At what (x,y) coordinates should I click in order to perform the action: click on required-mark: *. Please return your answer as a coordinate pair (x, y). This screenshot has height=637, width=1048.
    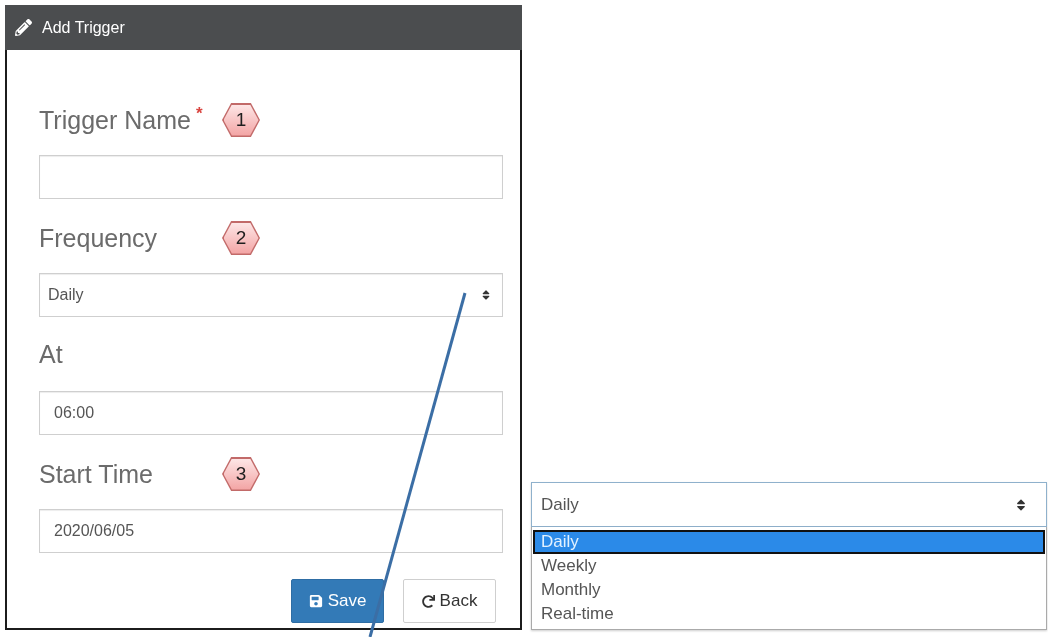
    Looking at the image, I should click on (199, 113).